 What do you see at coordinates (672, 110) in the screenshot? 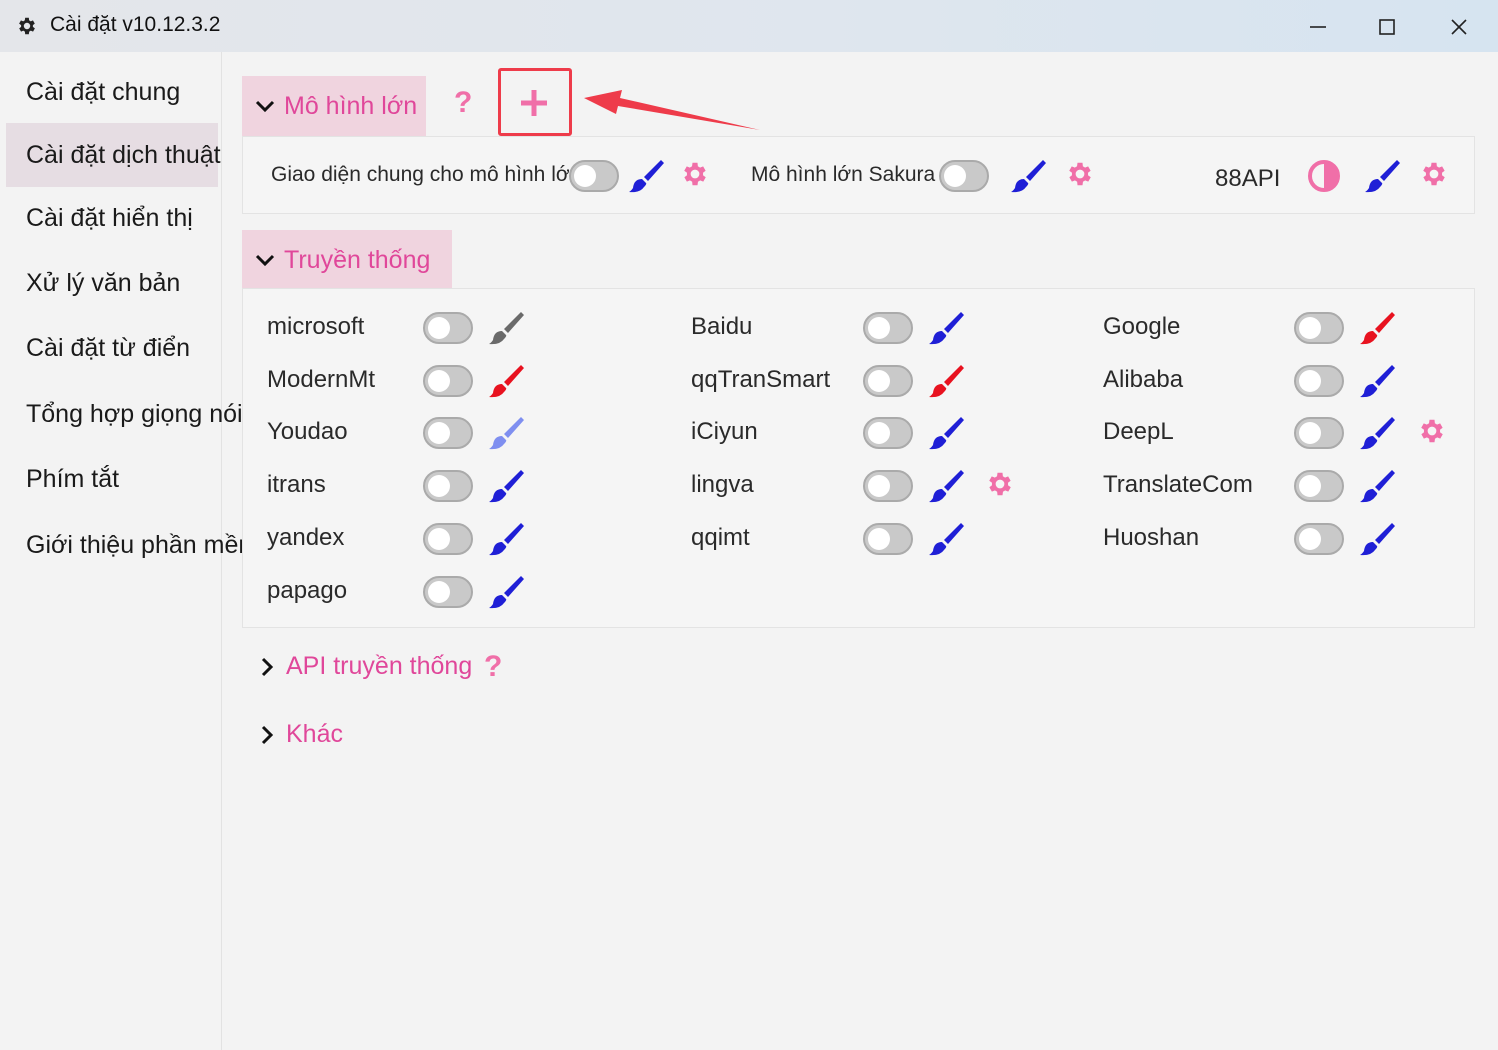
I see `annotation-arrow-icon` at bounding box center [672, 110].